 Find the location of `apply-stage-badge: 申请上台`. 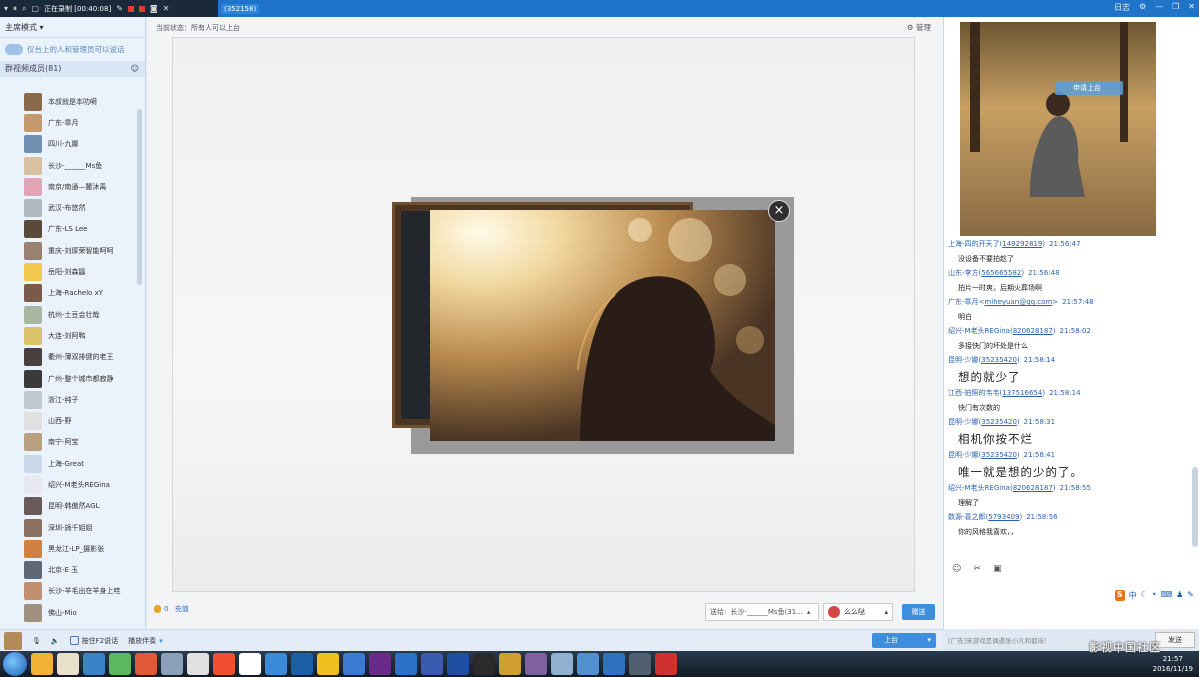

apply-stage-badge: 申请上台 is located at coordinates (1089, 88).